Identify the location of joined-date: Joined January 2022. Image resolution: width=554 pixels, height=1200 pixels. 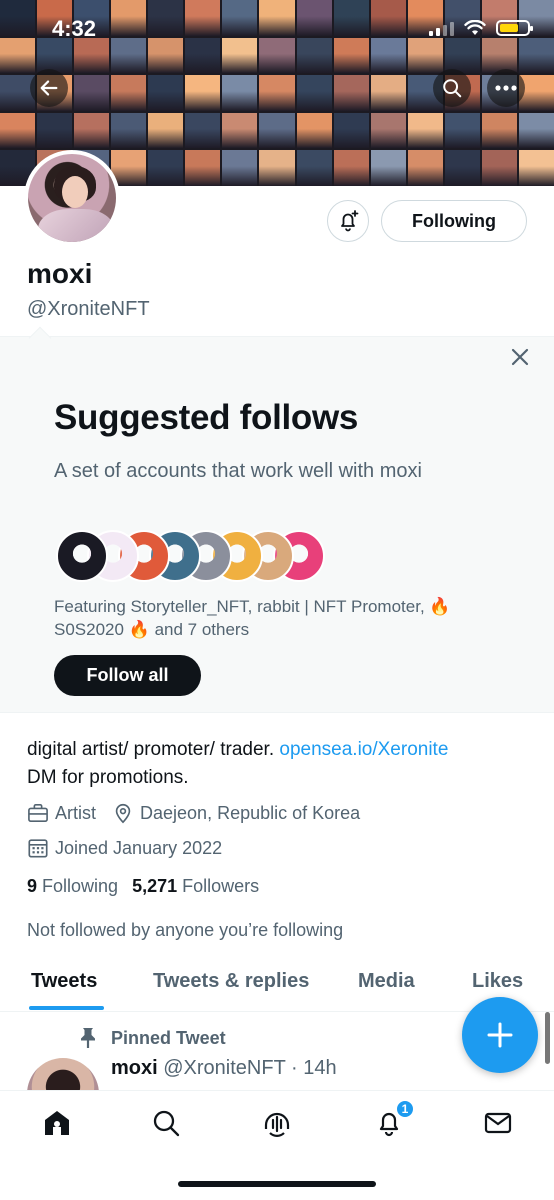
(139, 847).